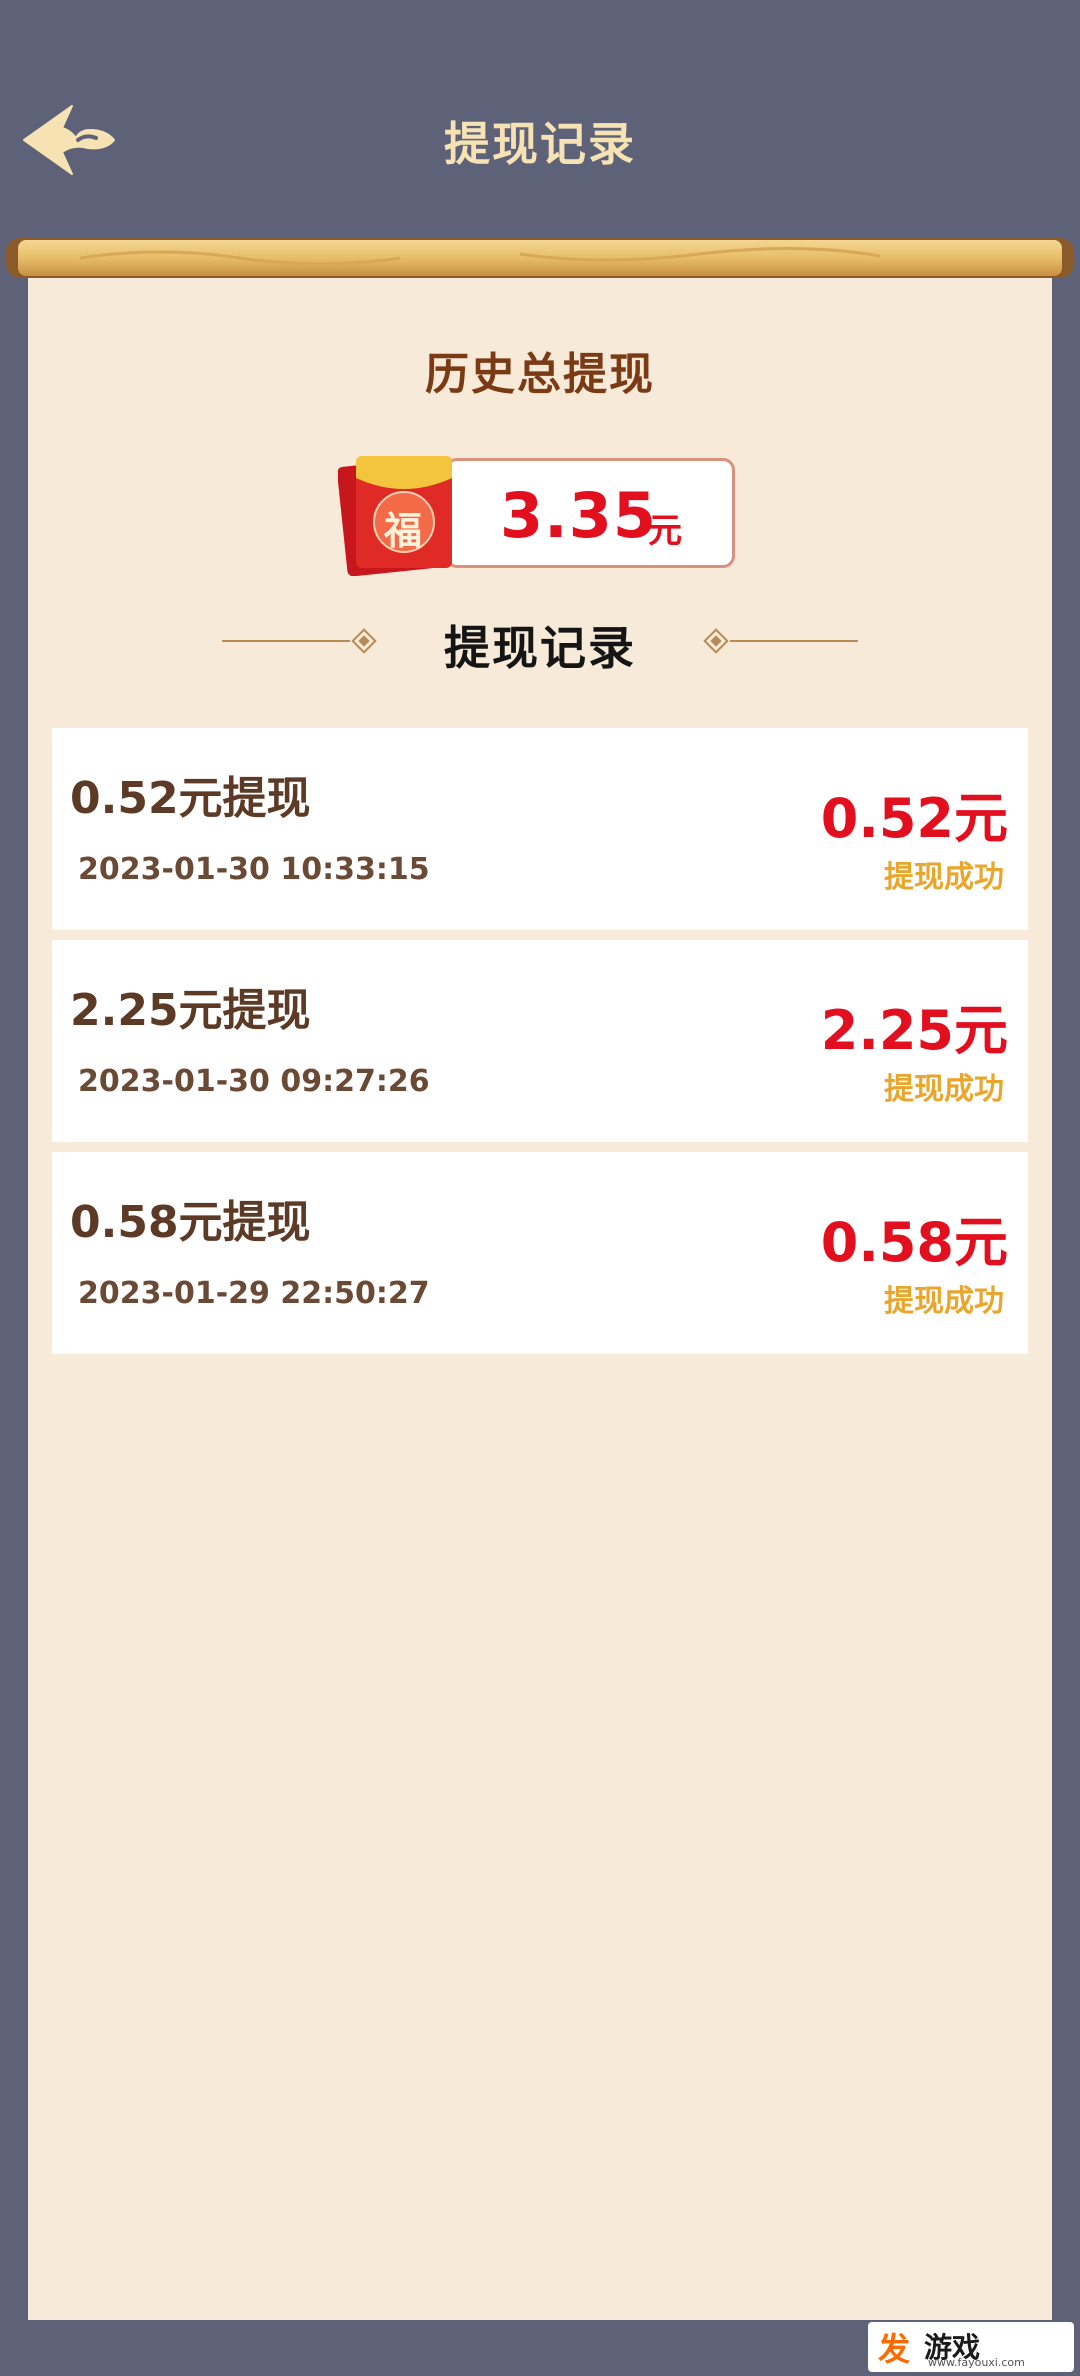  What do you see at coordinates (540, 374) in the screenshot?
I see `total-withdraw-title: 历史总提现` at bounding box center [540, 374].